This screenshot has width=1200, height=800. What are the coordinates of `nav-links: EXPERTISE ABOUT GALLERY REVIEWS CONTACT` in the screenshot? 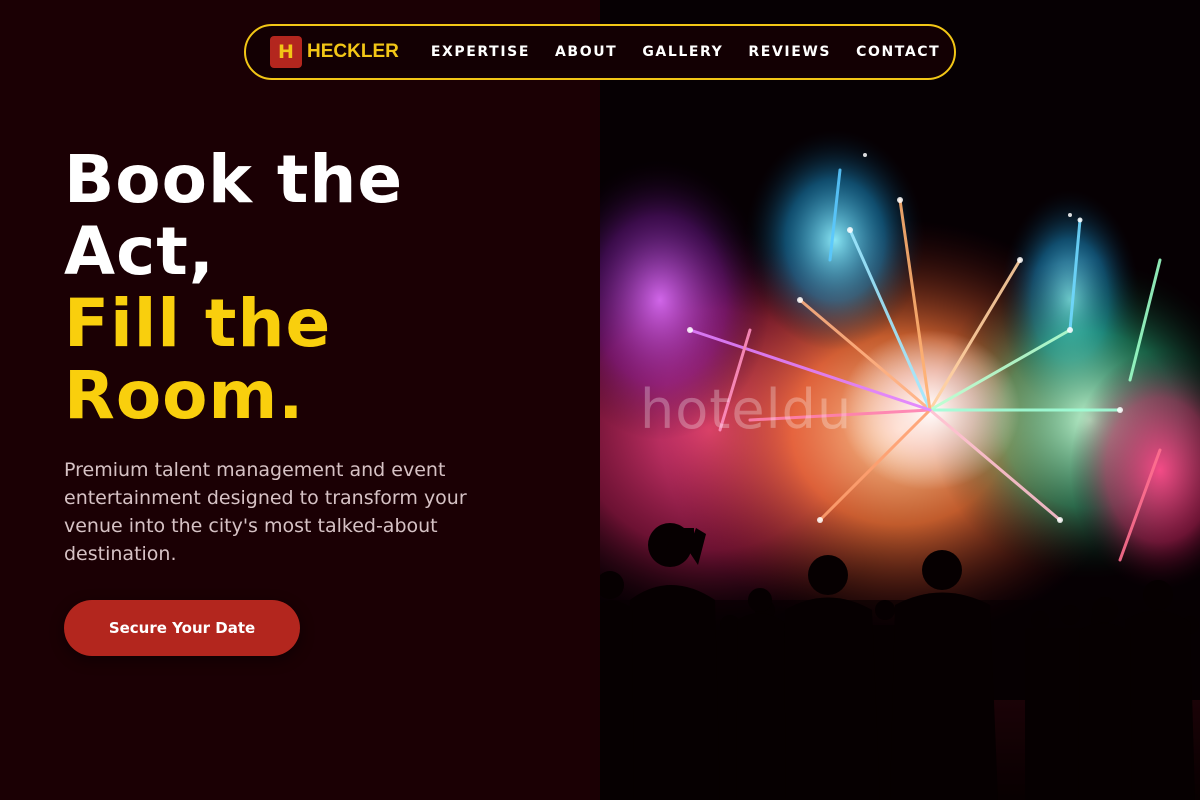 It's located at (698, 52).